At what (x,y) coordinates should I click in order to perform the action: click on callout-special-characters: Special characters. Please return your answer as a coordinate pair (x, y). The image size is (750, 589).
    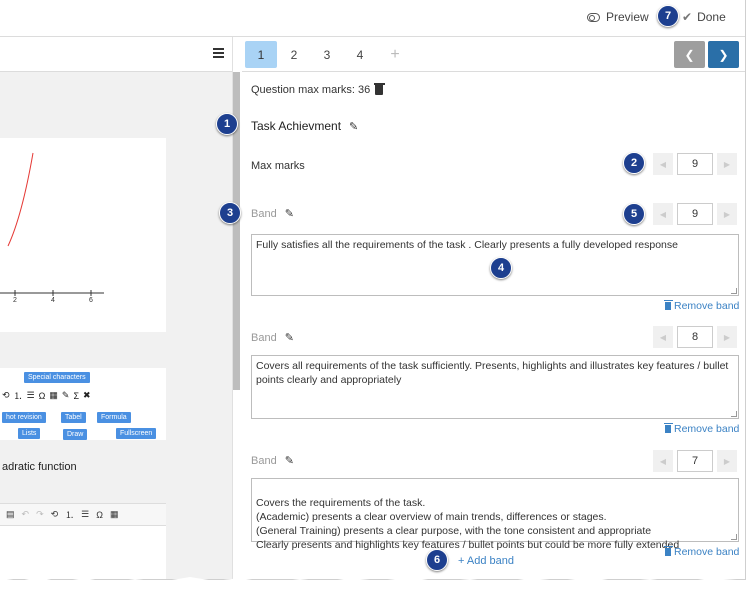
    Looking at the image, I should click on (57, 377).